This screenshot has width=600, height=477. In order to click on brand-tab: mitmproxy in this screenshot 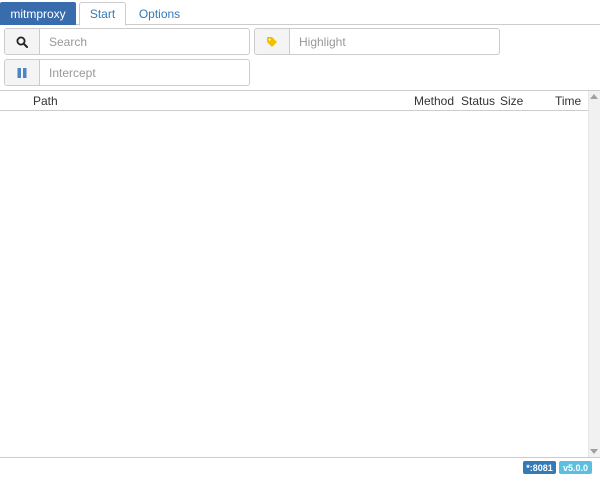, I will do `click(38, 13)`.